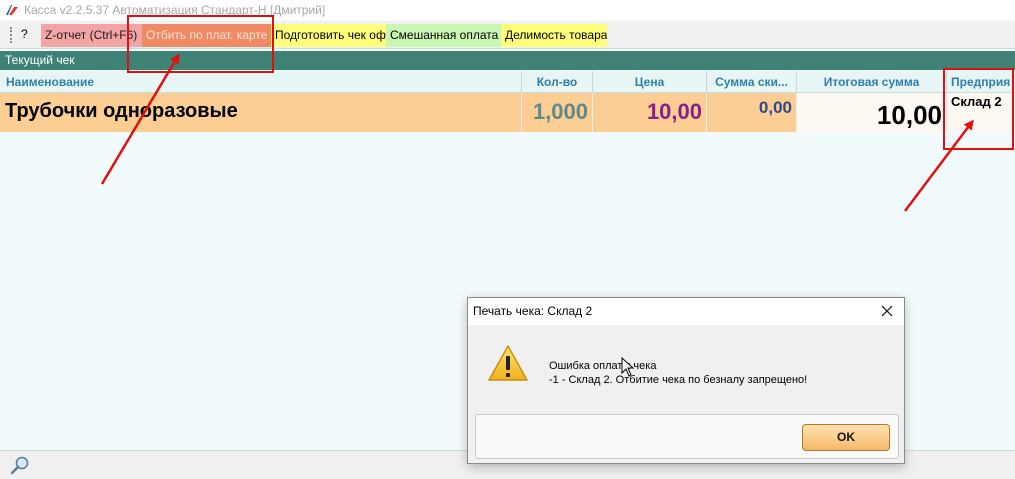  What do you see at coordinates (328, 35) in the screenshot?
I see `prepare-receipt-button: Подготовить чек оф` at bounding box center [328, 35].